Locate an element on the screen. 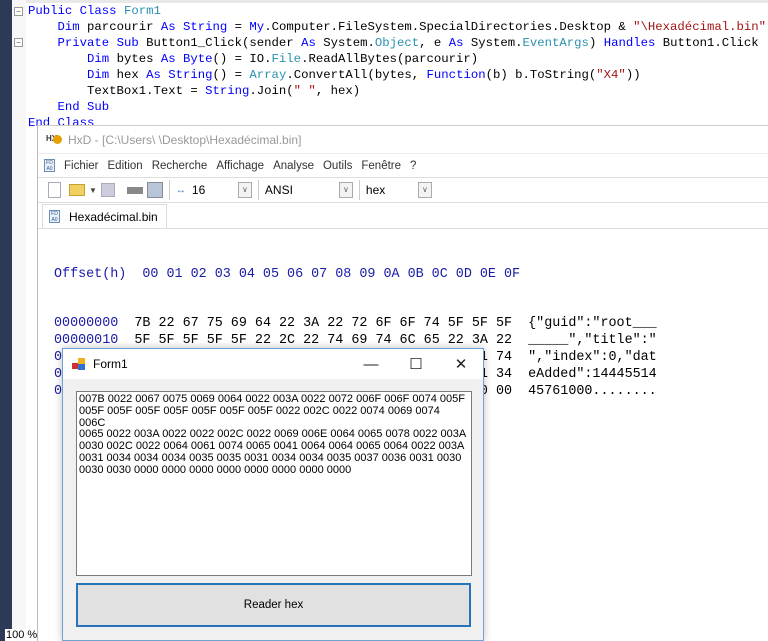  hxd-toolbar: ▼ ↔ 16 ∨ ANSI ∨ hex ∨ is located at coordinates (403, 190).